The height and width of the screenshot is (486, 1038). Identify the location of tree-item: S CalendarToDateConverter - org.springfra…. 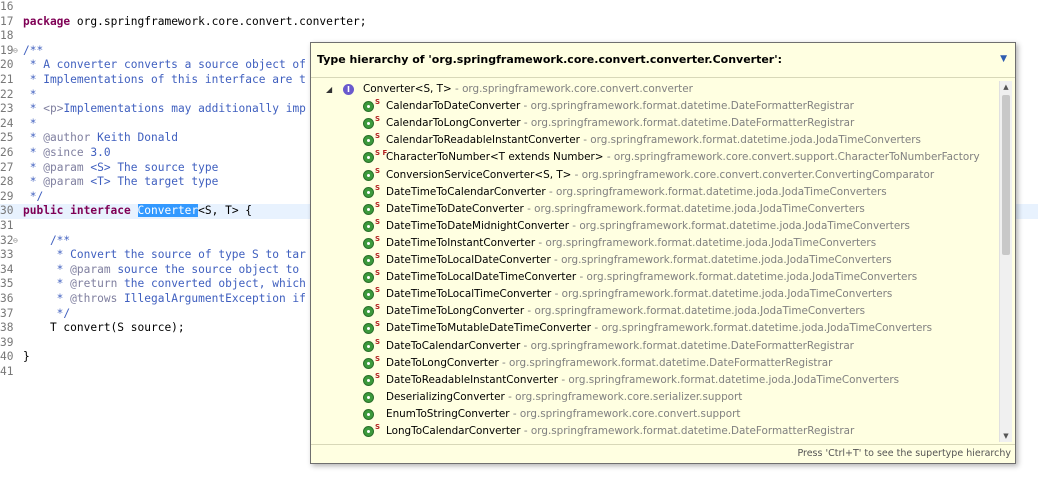
(655, 106).